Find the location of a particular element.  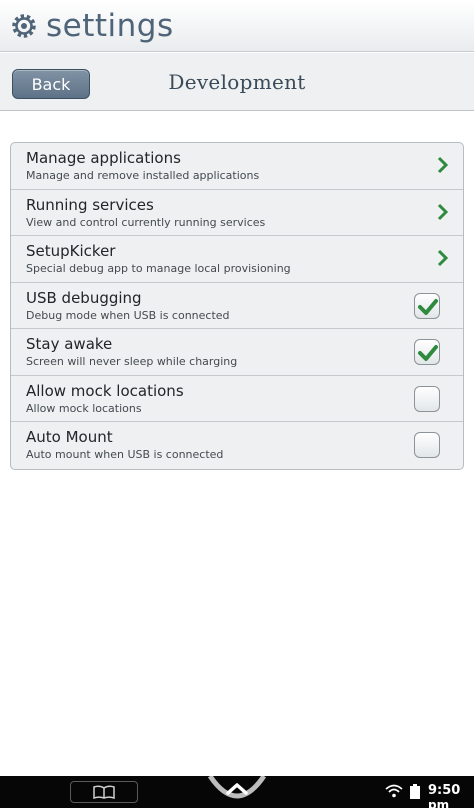

list-item-subtitle: Auto mount when USB is connected is located at coordinates (125, 454).